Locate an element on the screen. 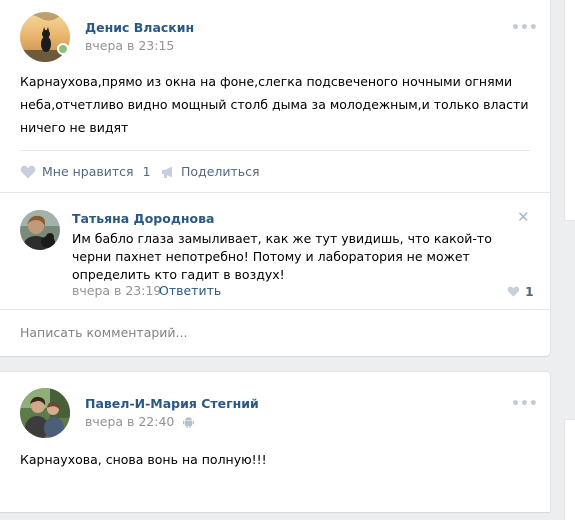 The height and width of the screenshot is (520, 575). post-author: Денис Власкин is located at coordinates (139, 27).